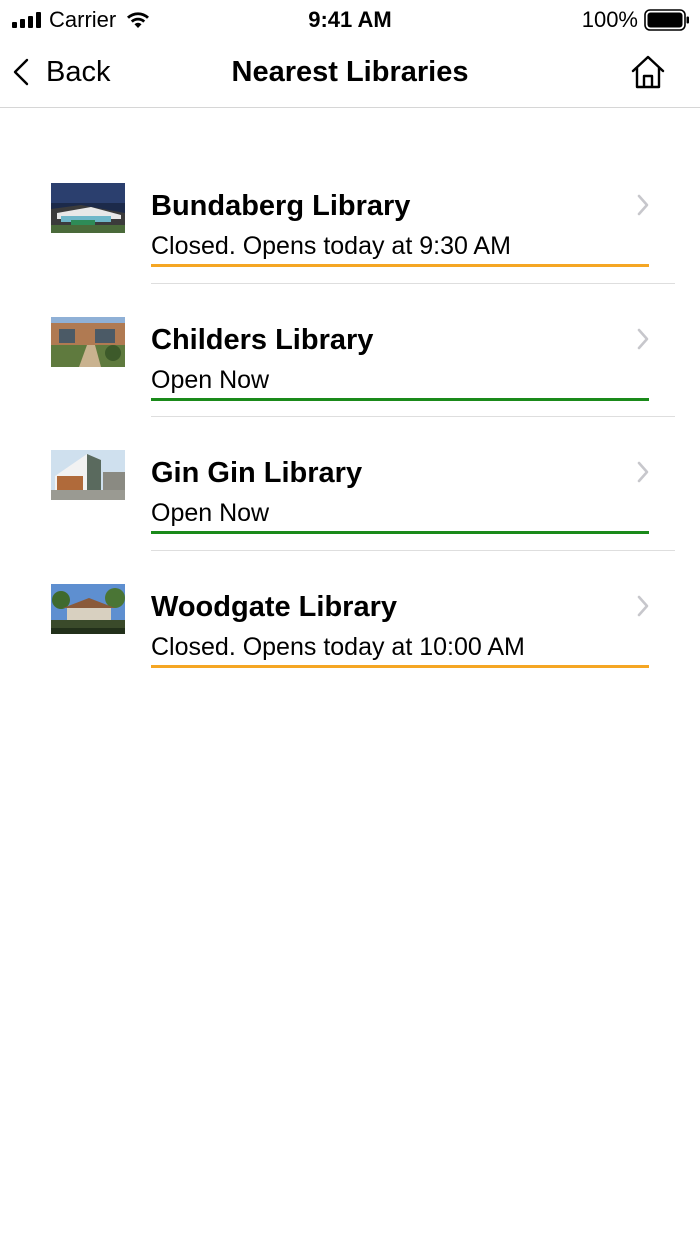 The image size is (700, 1244). I want to click on status-bar: Carrier 9:41 AM 100%, so click(350, 20).